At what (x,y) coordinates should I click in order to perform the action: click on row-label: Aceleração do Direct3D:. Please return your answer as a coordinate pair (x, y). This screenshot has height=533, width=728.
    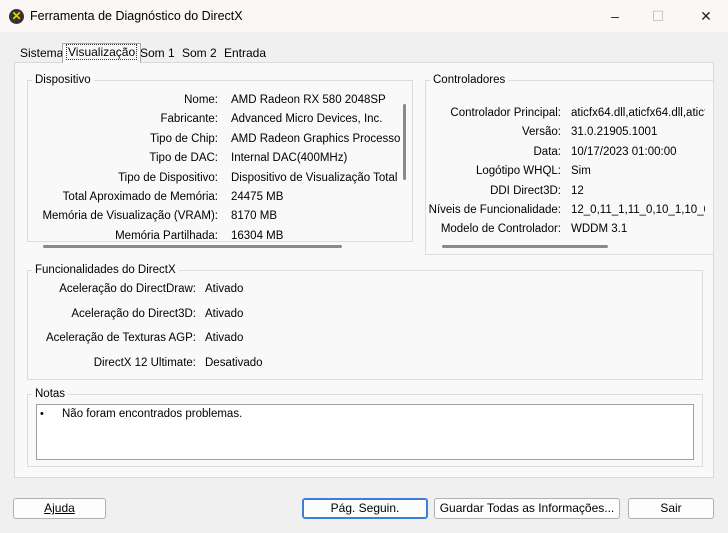
    Looking at the image, I should click on (133, 313).